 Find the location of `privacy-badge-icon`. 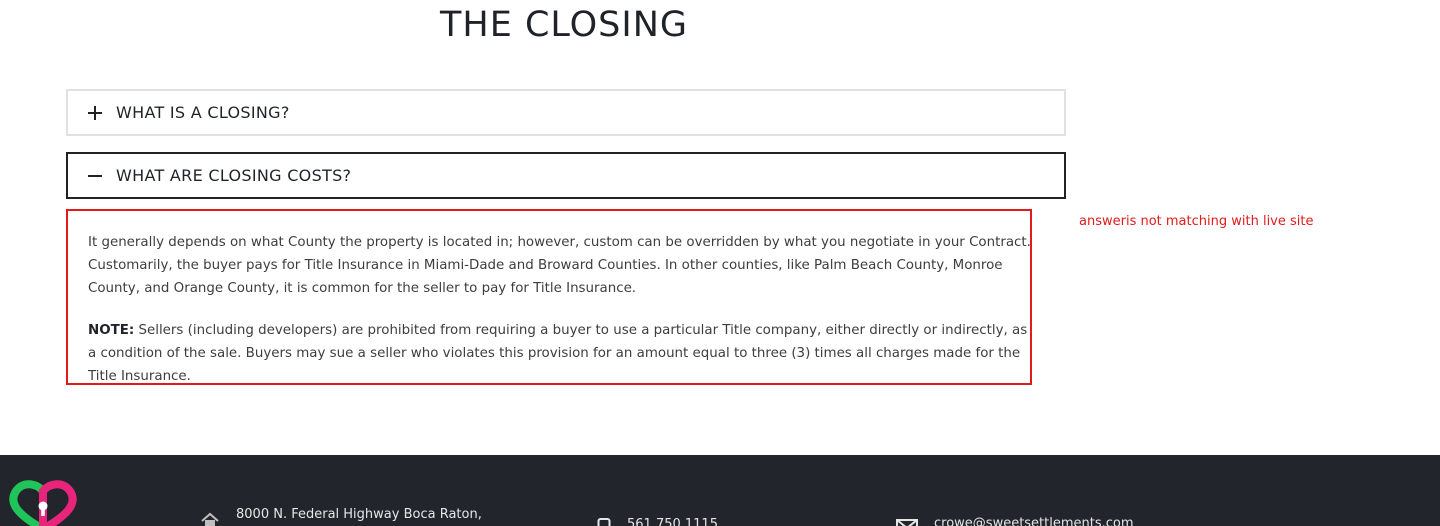

privacy-badge-icon is located at coordinates (43, 502).